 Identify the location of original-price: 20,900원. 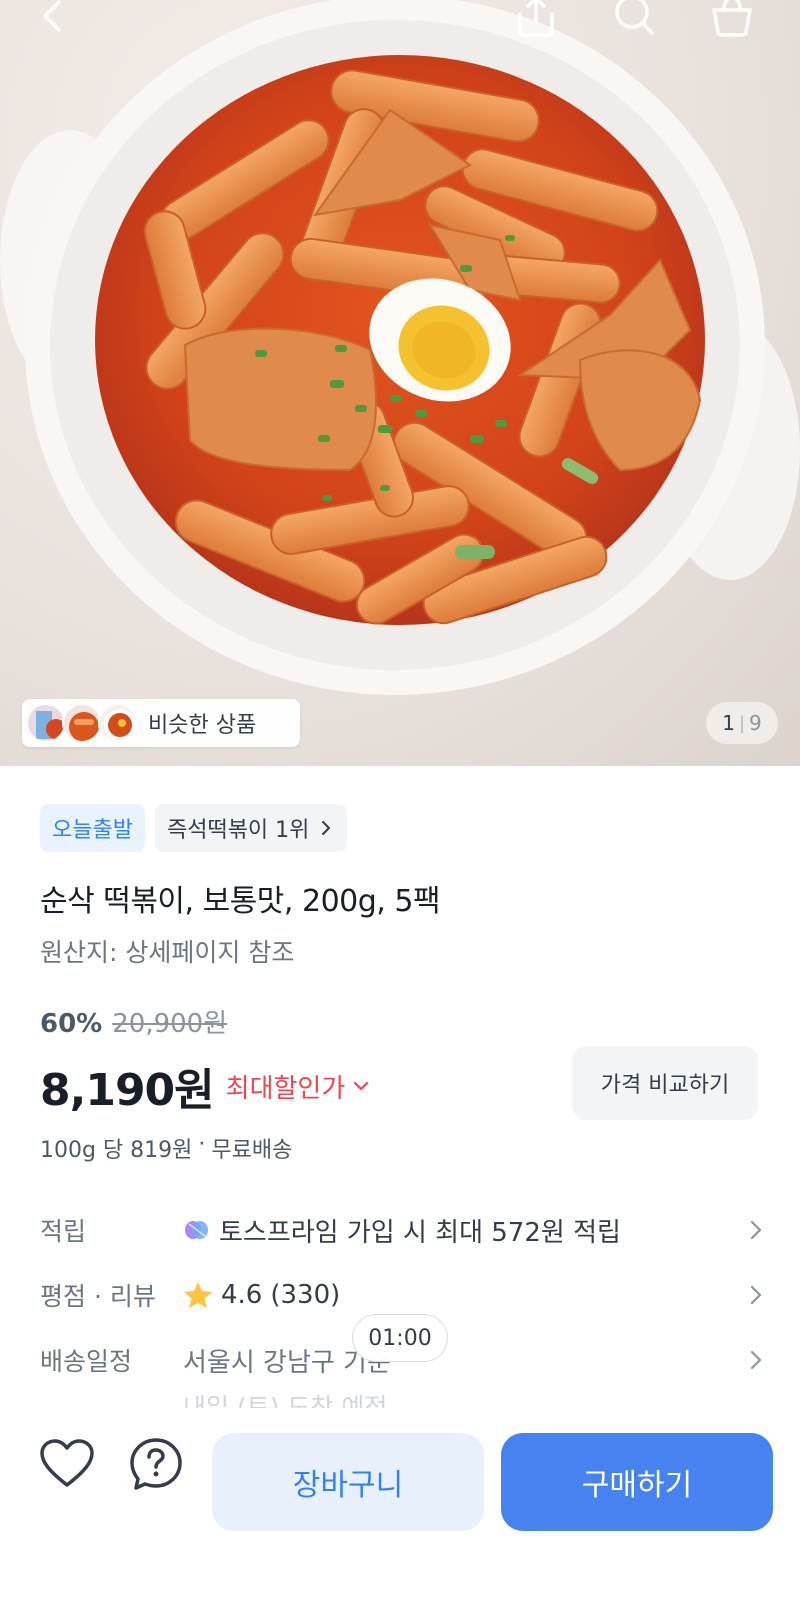
(170, 1024).